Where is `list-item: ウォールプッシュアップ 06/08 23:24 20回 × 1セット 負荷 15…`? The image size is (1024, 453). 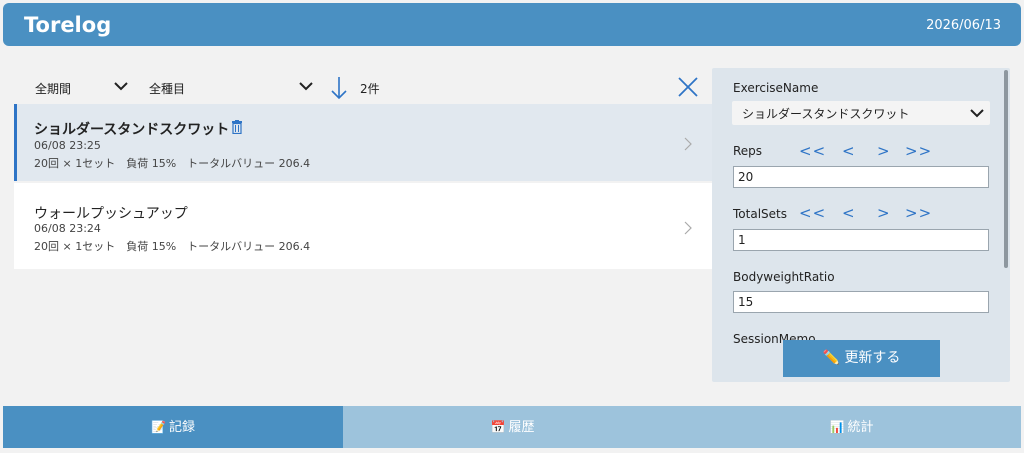 list-item: ウォールプッシュアップ 06/08 23:24 20回 × 1セット 負荷 15… is located at coordinates (363, 226).